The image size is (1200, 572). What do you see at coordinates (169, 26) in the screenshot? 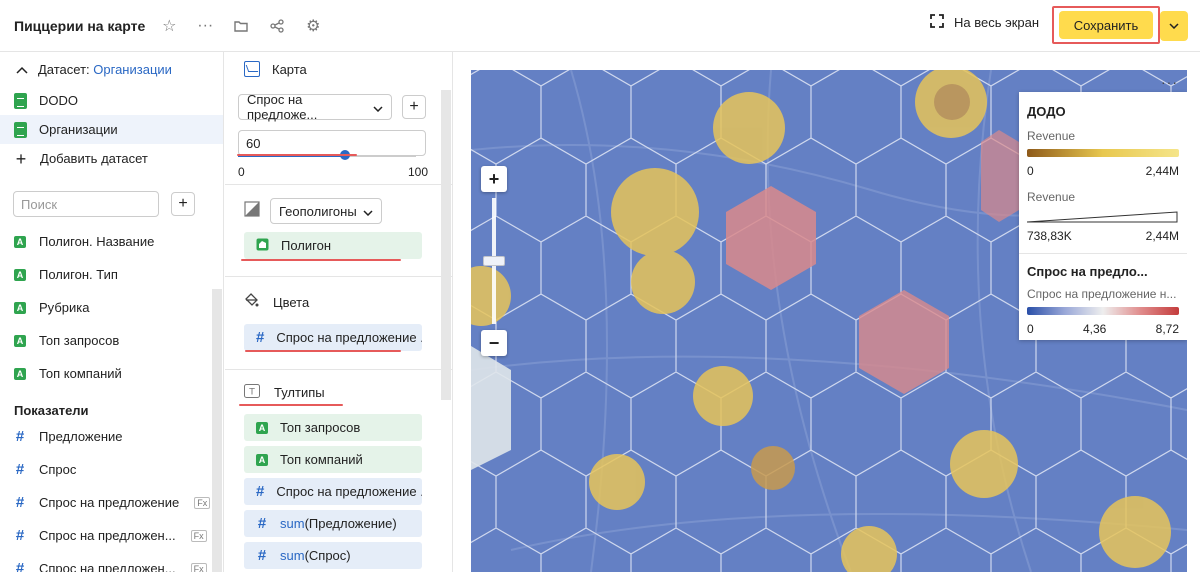
I see `star-icon: ☆` at bounding box center [169, 26].